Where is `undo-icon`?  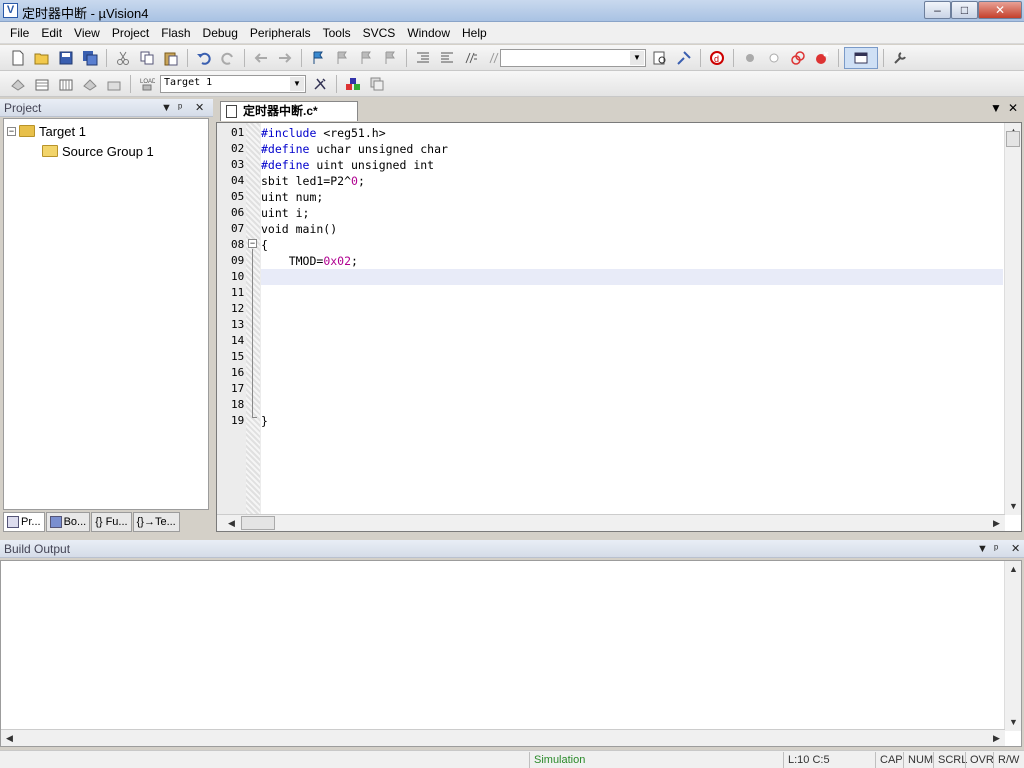
undo-icon is located at coordinates (204, 58).